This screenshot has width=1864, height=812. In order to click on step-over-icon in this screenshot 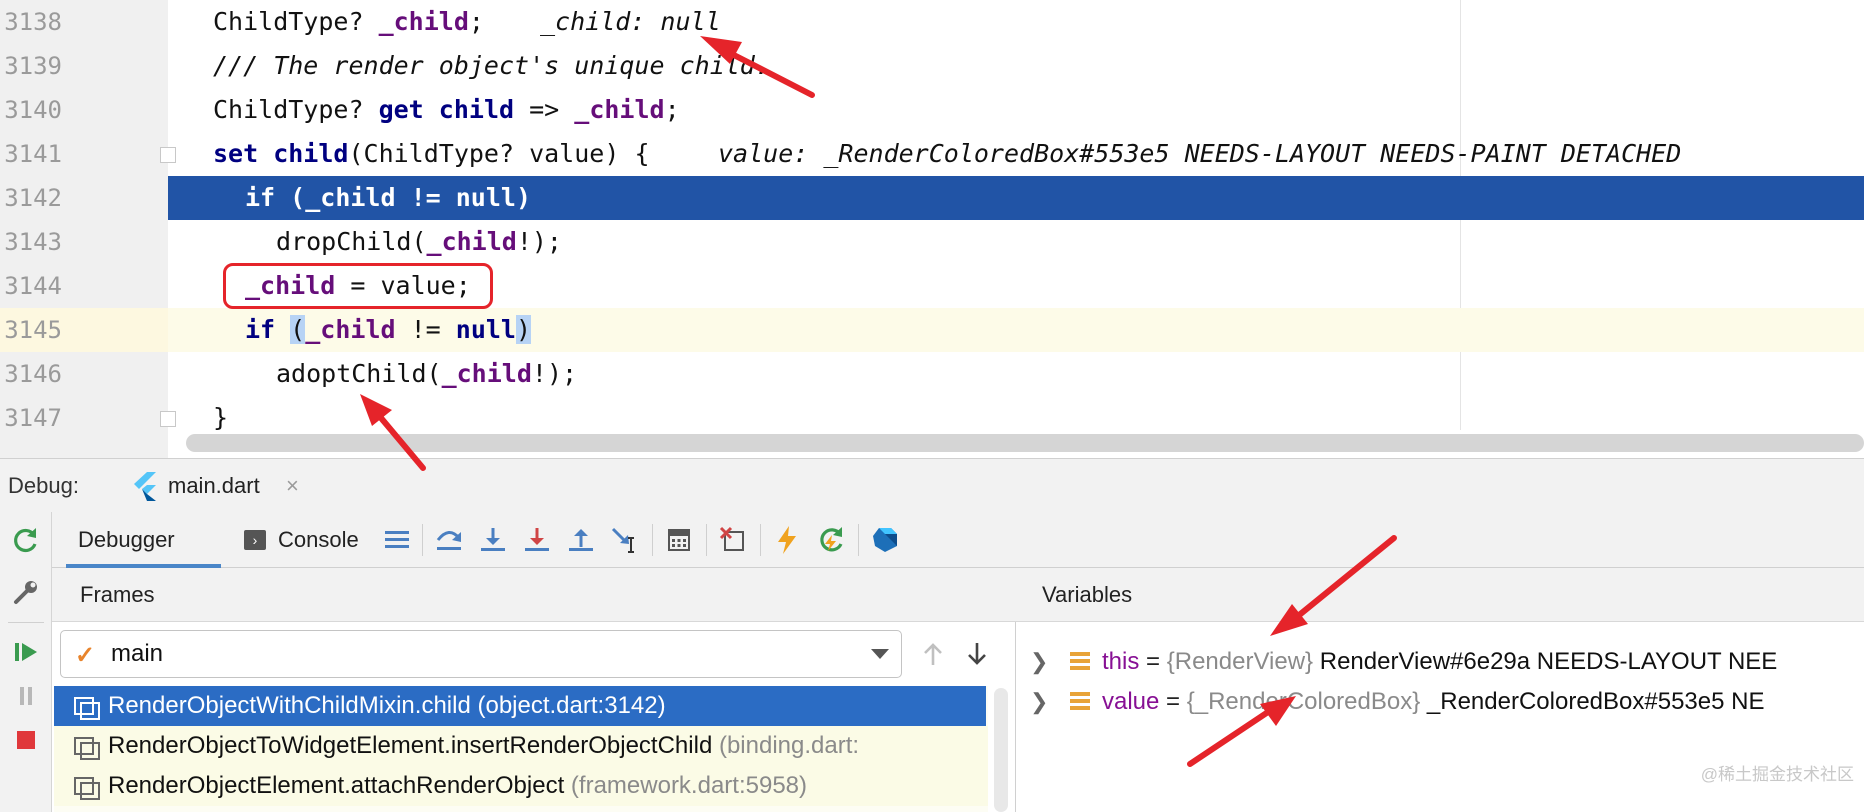, I will do `click(449, 540)`.